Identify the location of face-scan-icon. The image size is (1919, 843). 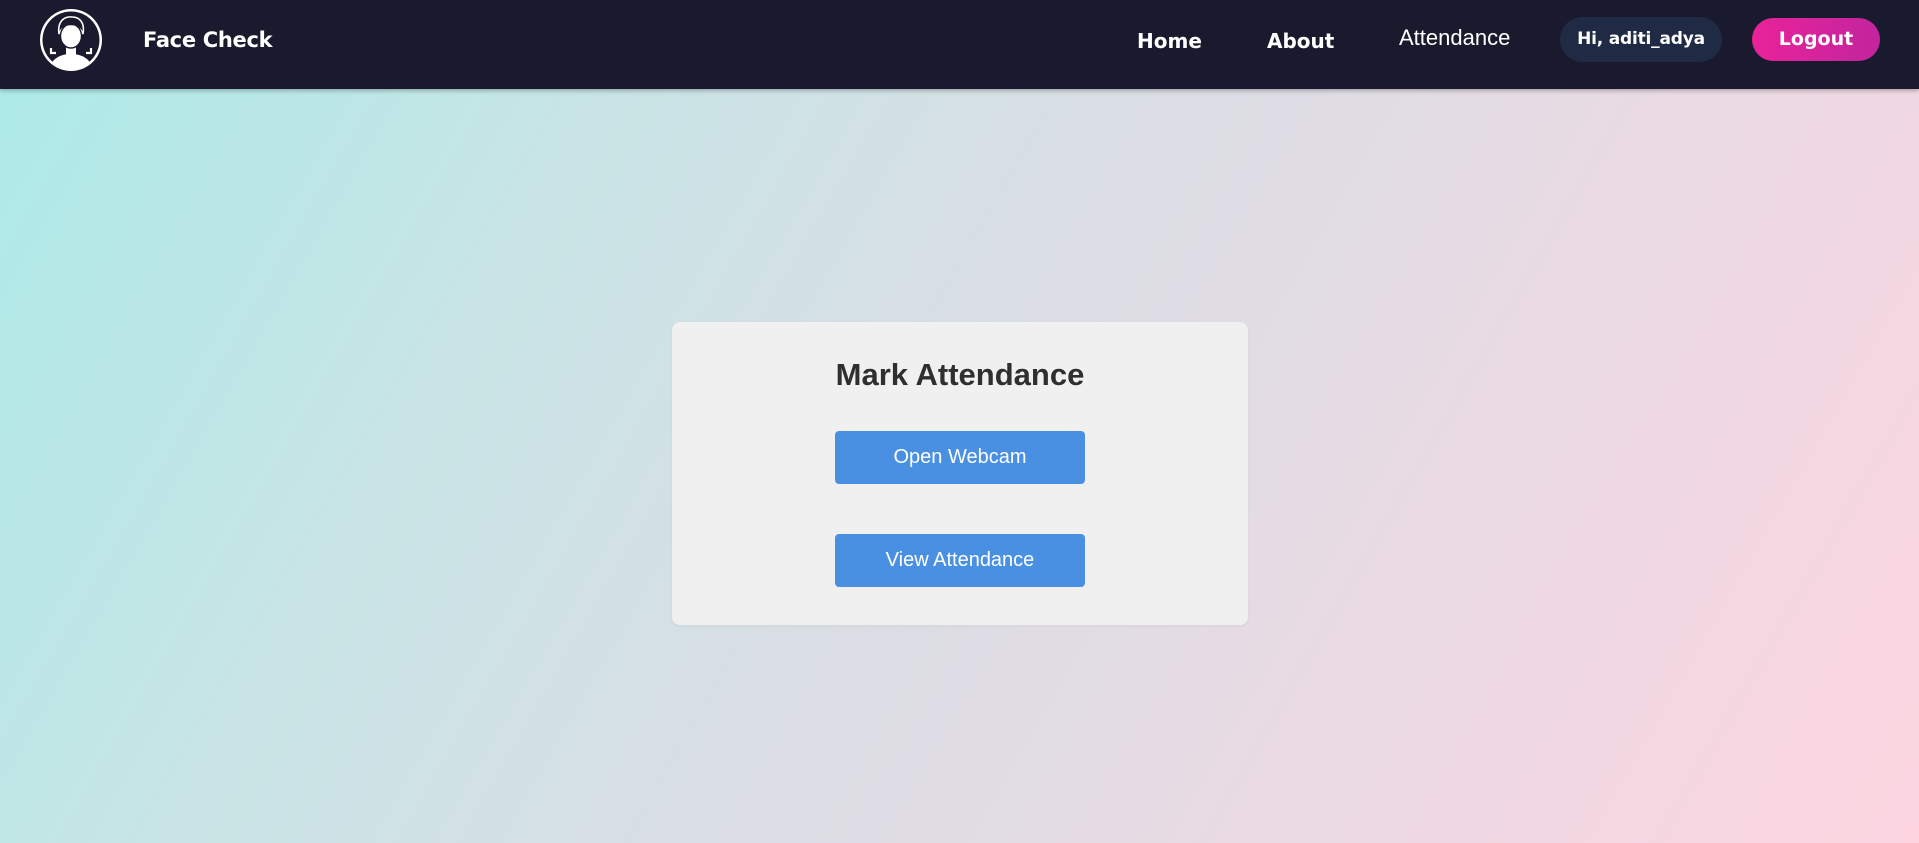
(71, 40).